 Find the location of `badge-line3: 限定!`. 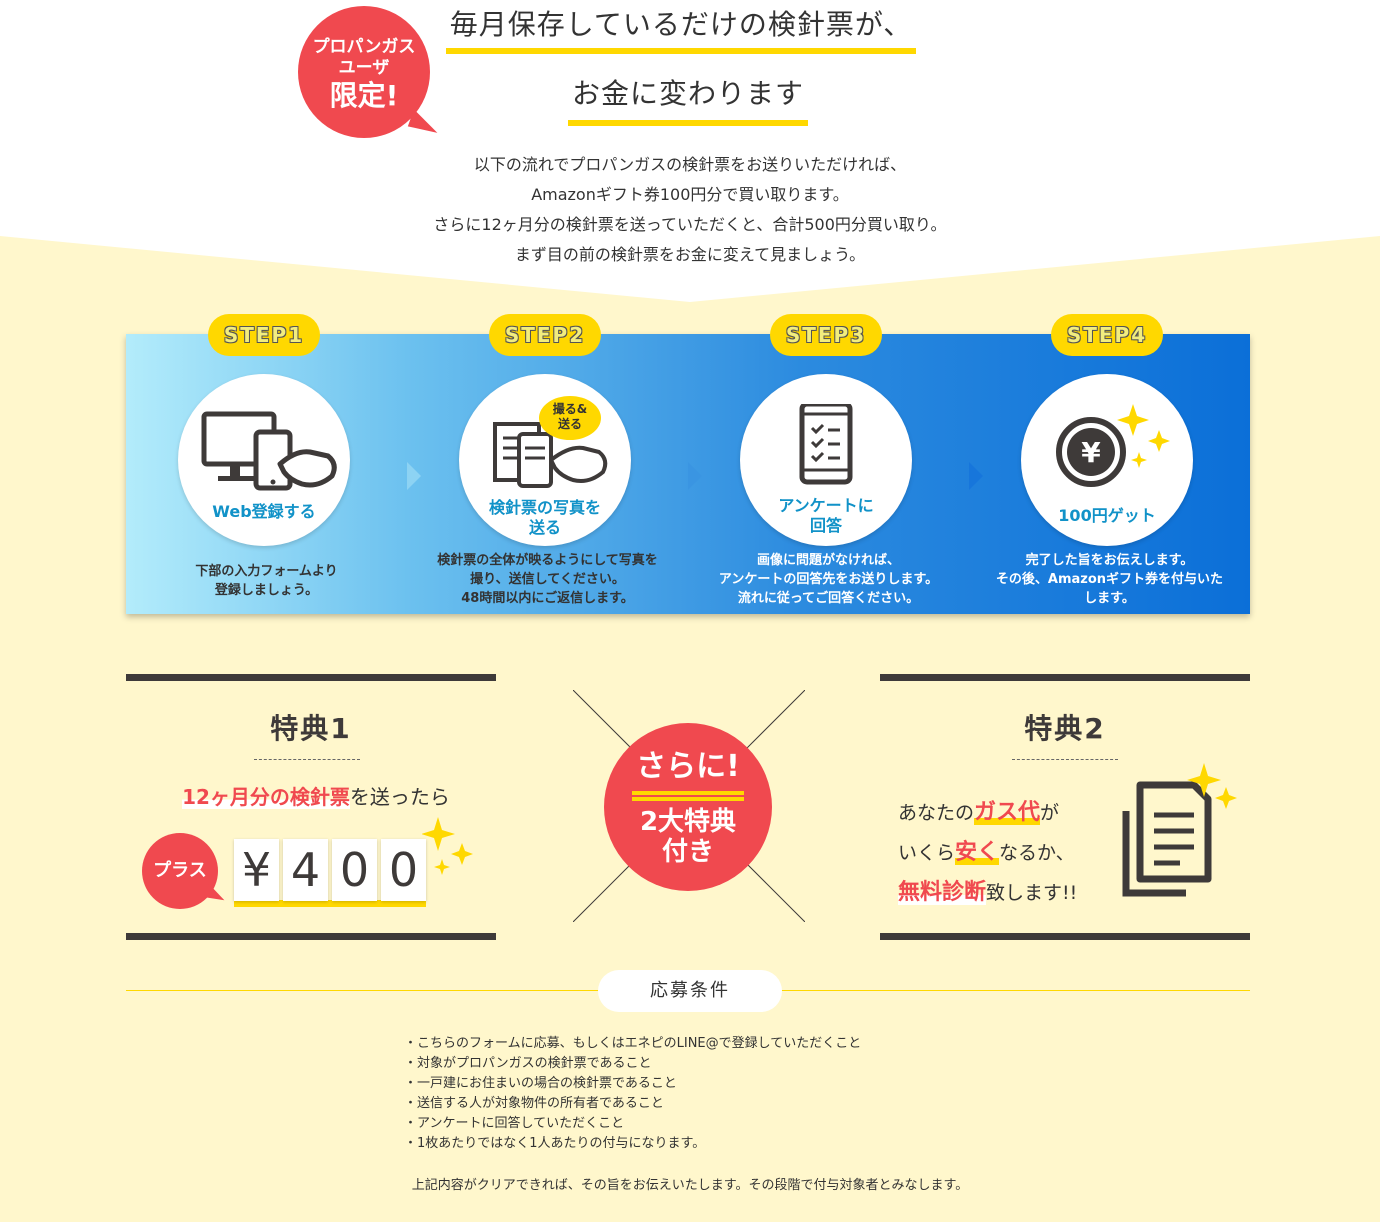

badge-line3: 限定! is located at coordinates (364, 95).